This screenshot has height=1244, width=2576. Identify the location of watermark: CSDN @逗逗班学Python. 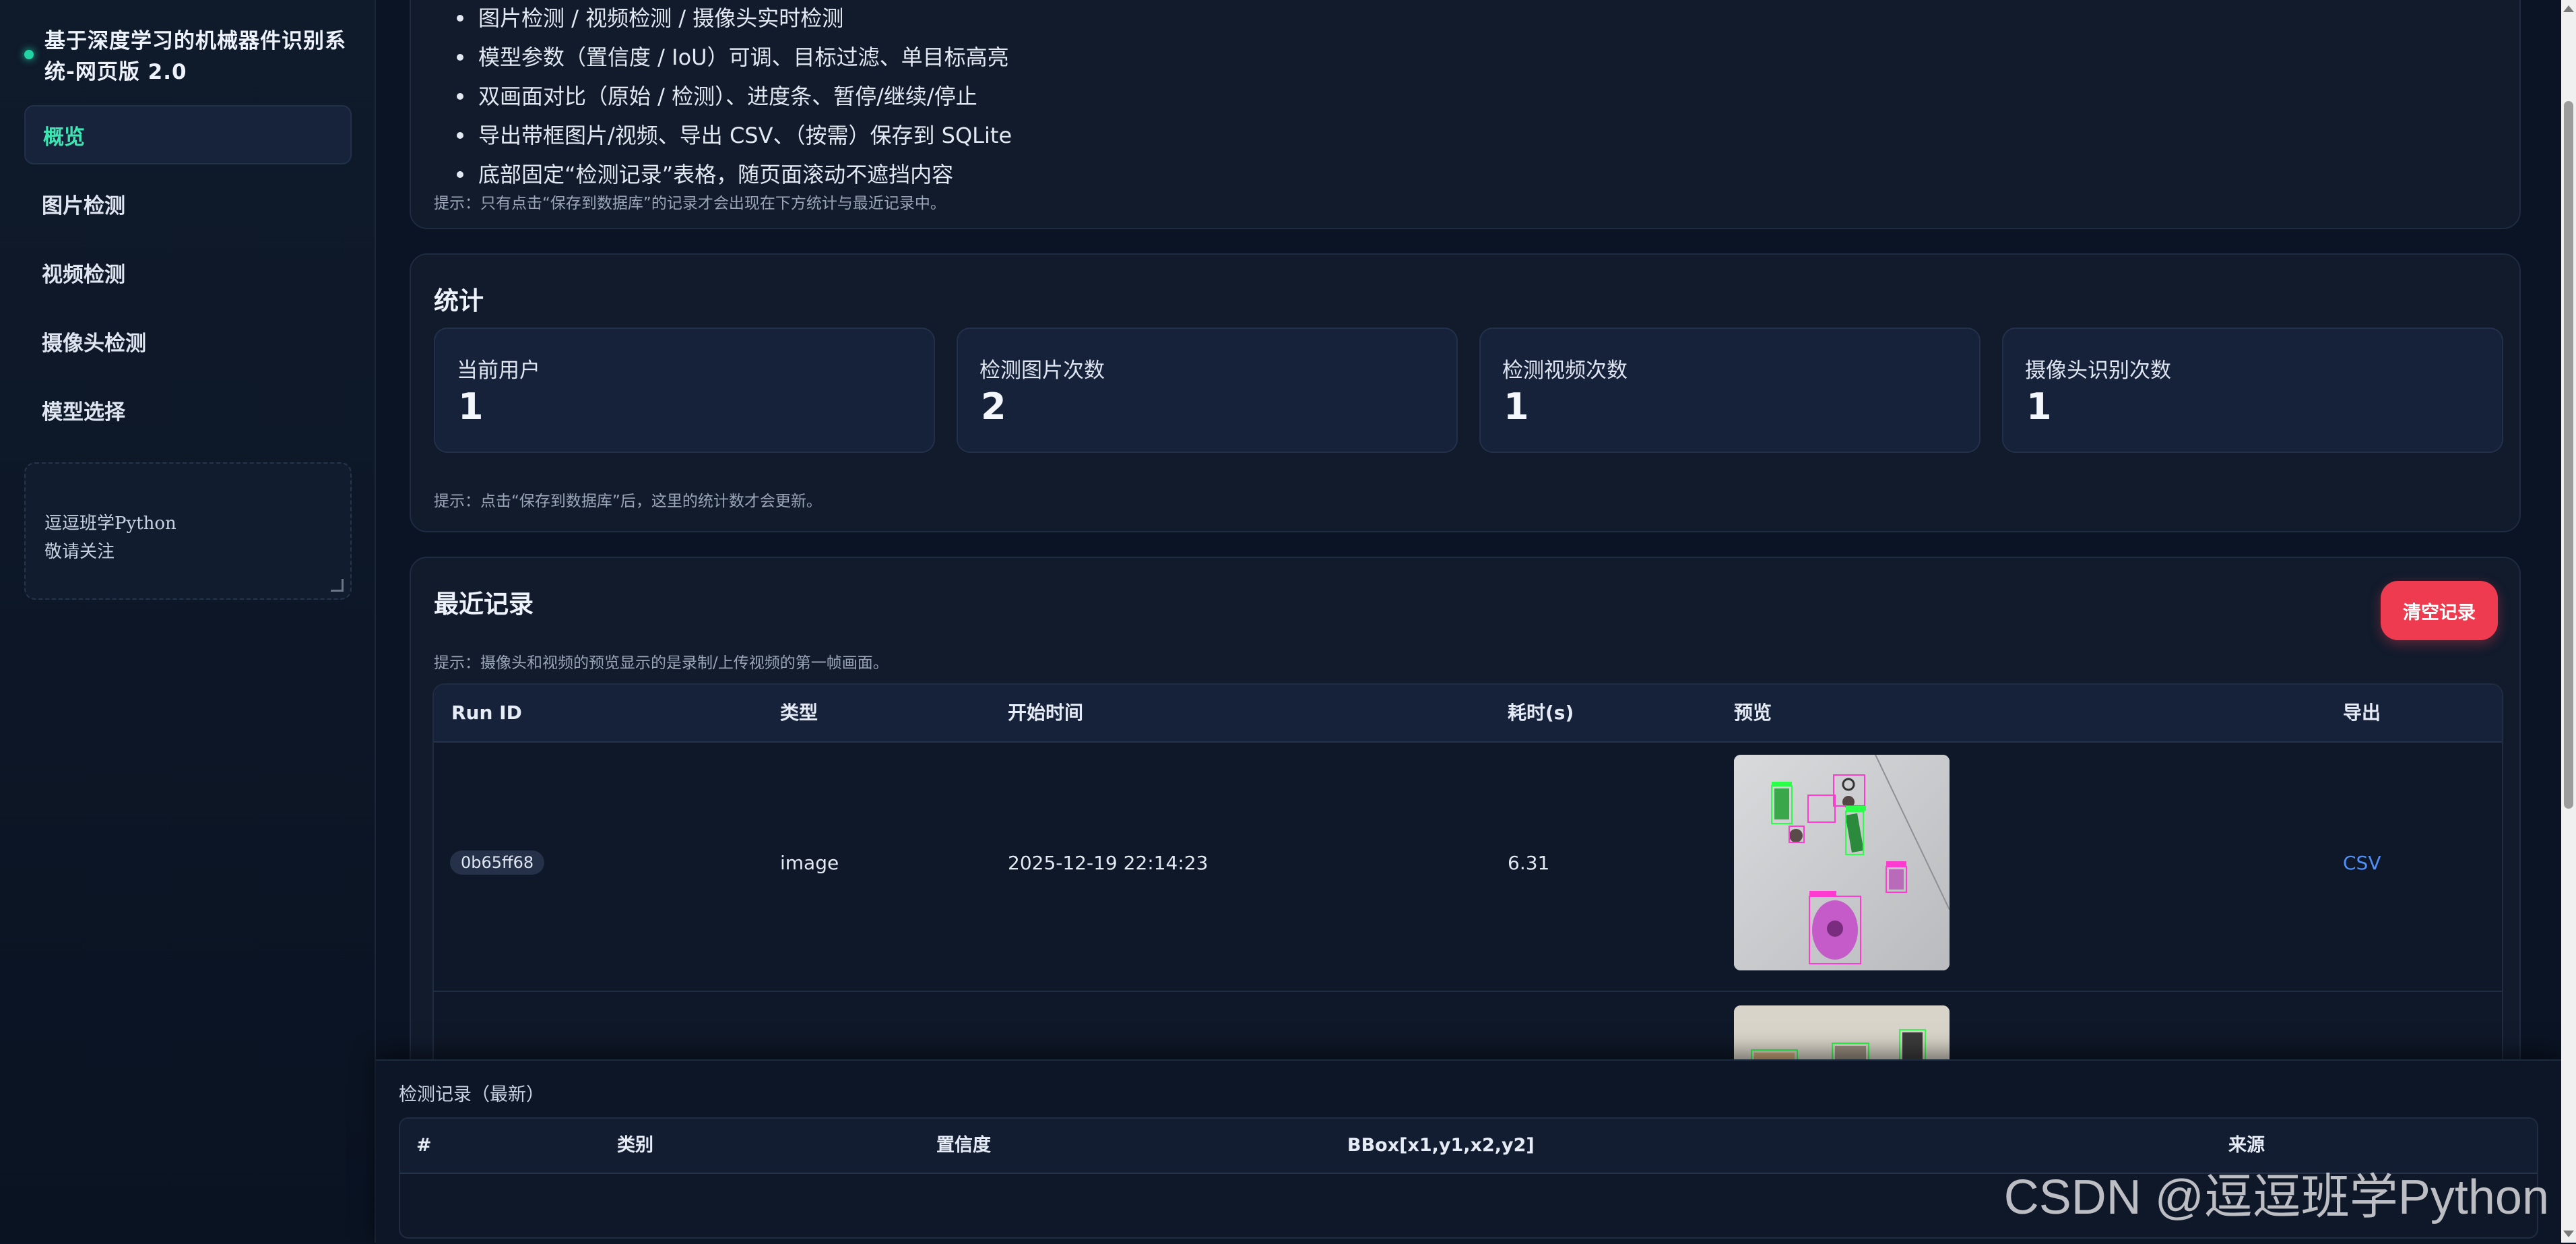
(2277, 1192).